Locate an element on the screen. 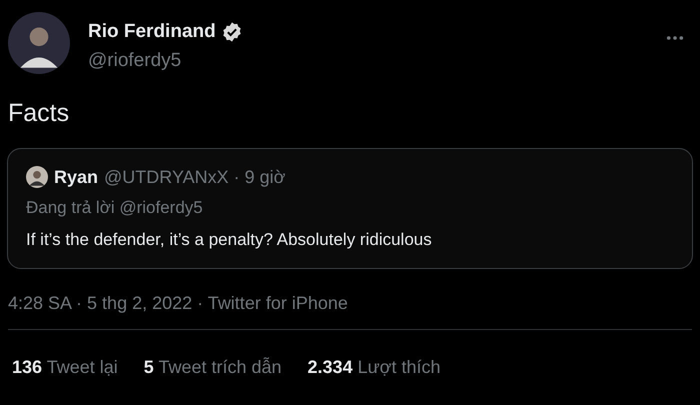 This screenshot has width=700, height=405. reply-context: Đang trả lời @rioferdy5 is located at coordinates (115, 208).